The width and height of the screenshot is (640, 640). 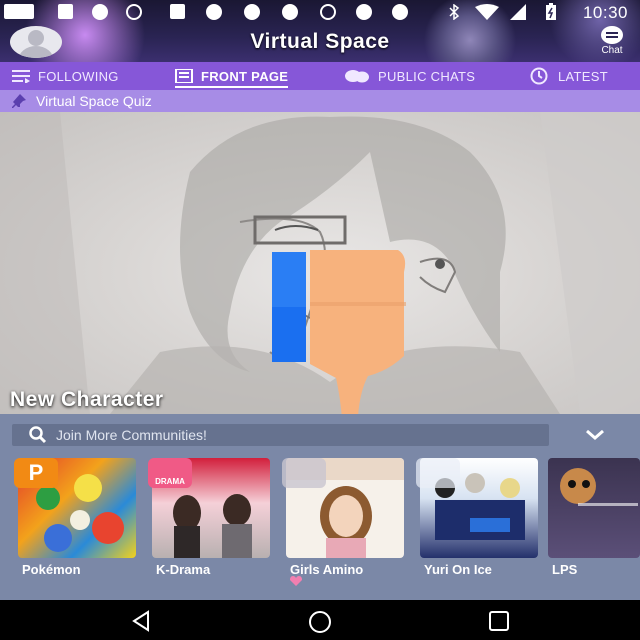 I want to click on battery-icon, so click(x=551, y=11).